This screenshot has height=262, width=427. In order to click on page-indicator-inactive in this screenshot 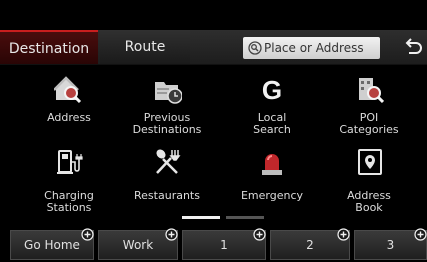, I will do `click(245, 217)`.